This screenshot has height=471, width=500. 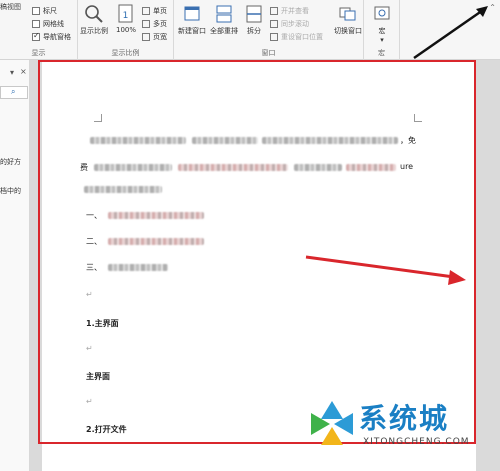 I want to click on single-page-button: 单页, so click(x=154, y=10).